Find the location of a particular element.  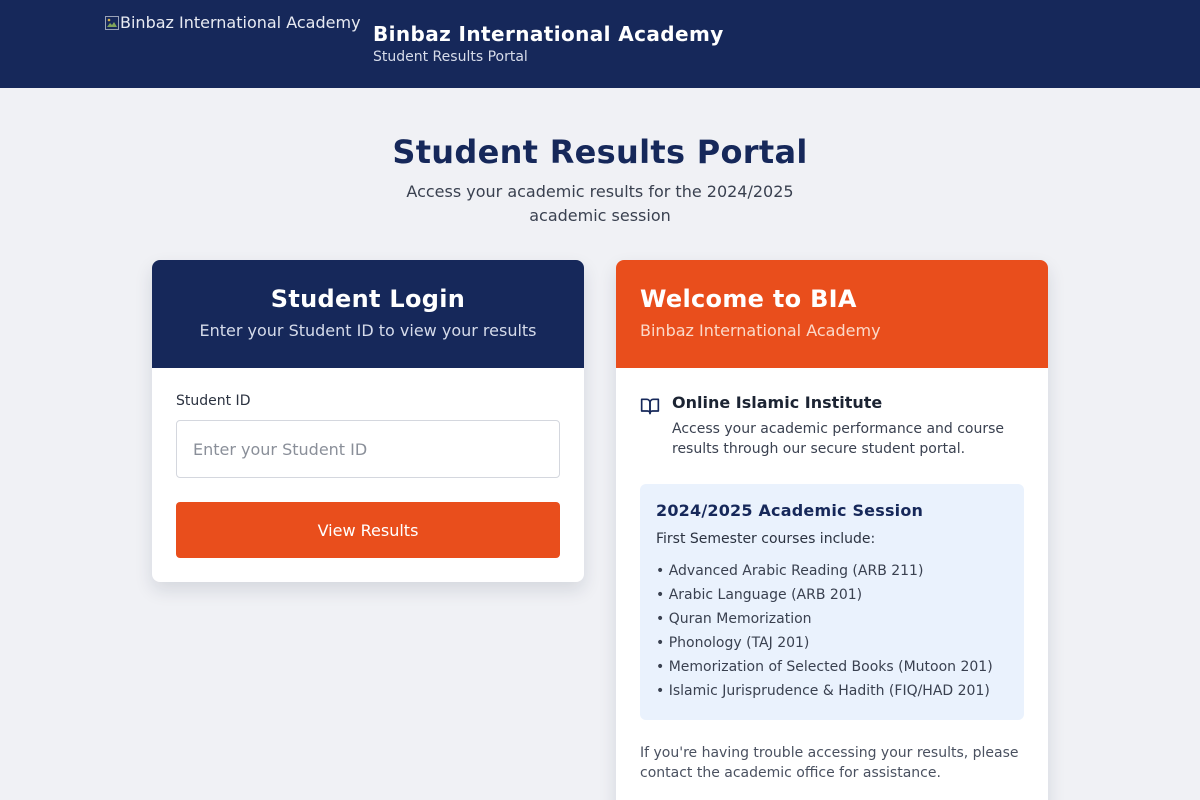

course-item: • Quran Memorization is located at coordinates (734, 619).